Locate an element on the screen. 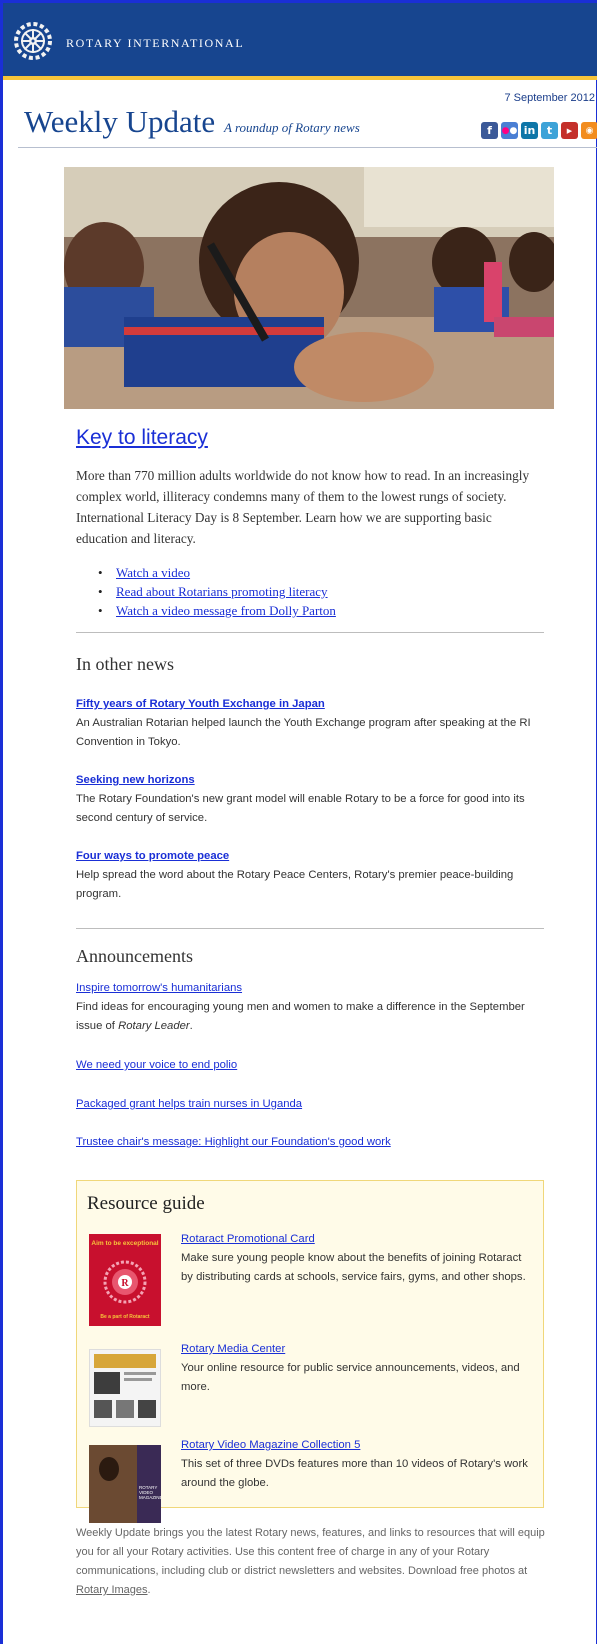 Image resolution: width=597 pixels, height=1644 pixels. hero-photo is located at coordinates (309, 288).